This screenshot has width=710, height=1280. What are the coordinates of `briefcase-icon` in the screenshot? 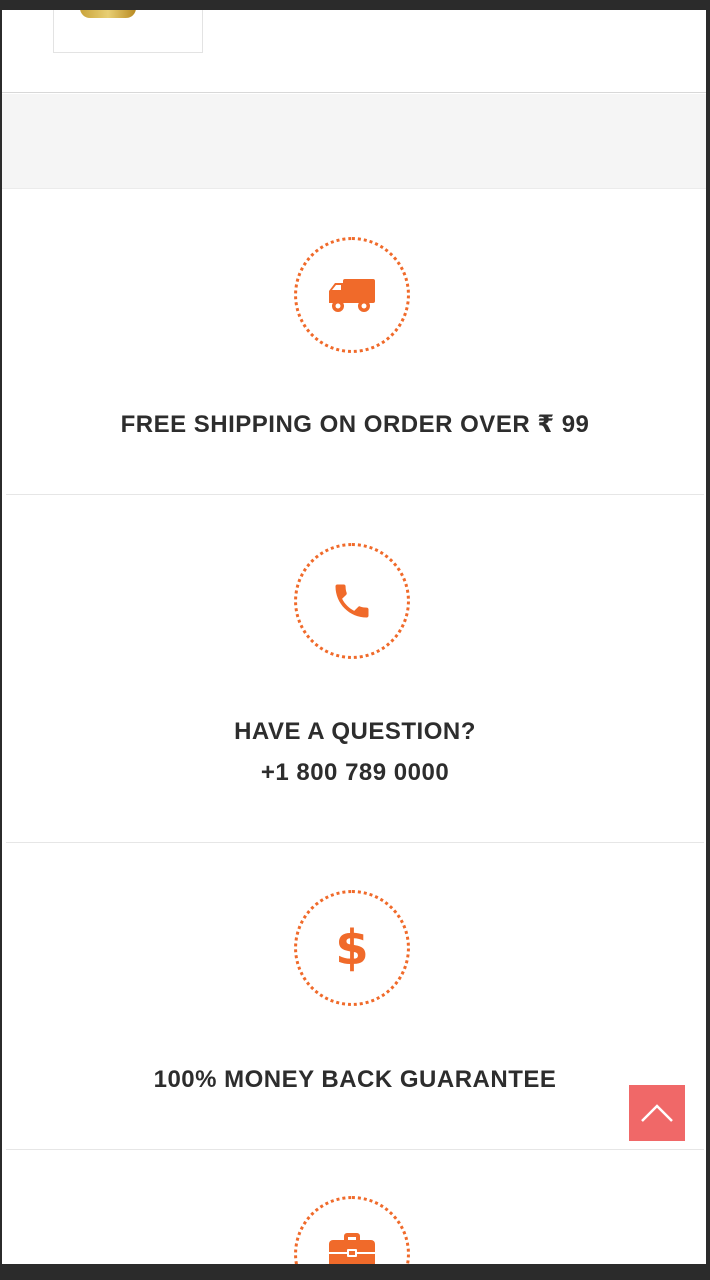 It's located at (352, 1248).